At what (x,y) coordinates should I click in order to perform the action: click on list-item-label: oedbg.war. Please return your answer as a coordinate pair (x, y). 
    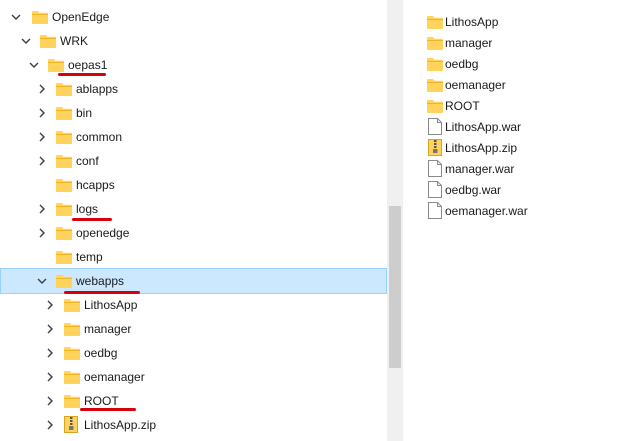
    Looking at the image, I should click on (473, 190).